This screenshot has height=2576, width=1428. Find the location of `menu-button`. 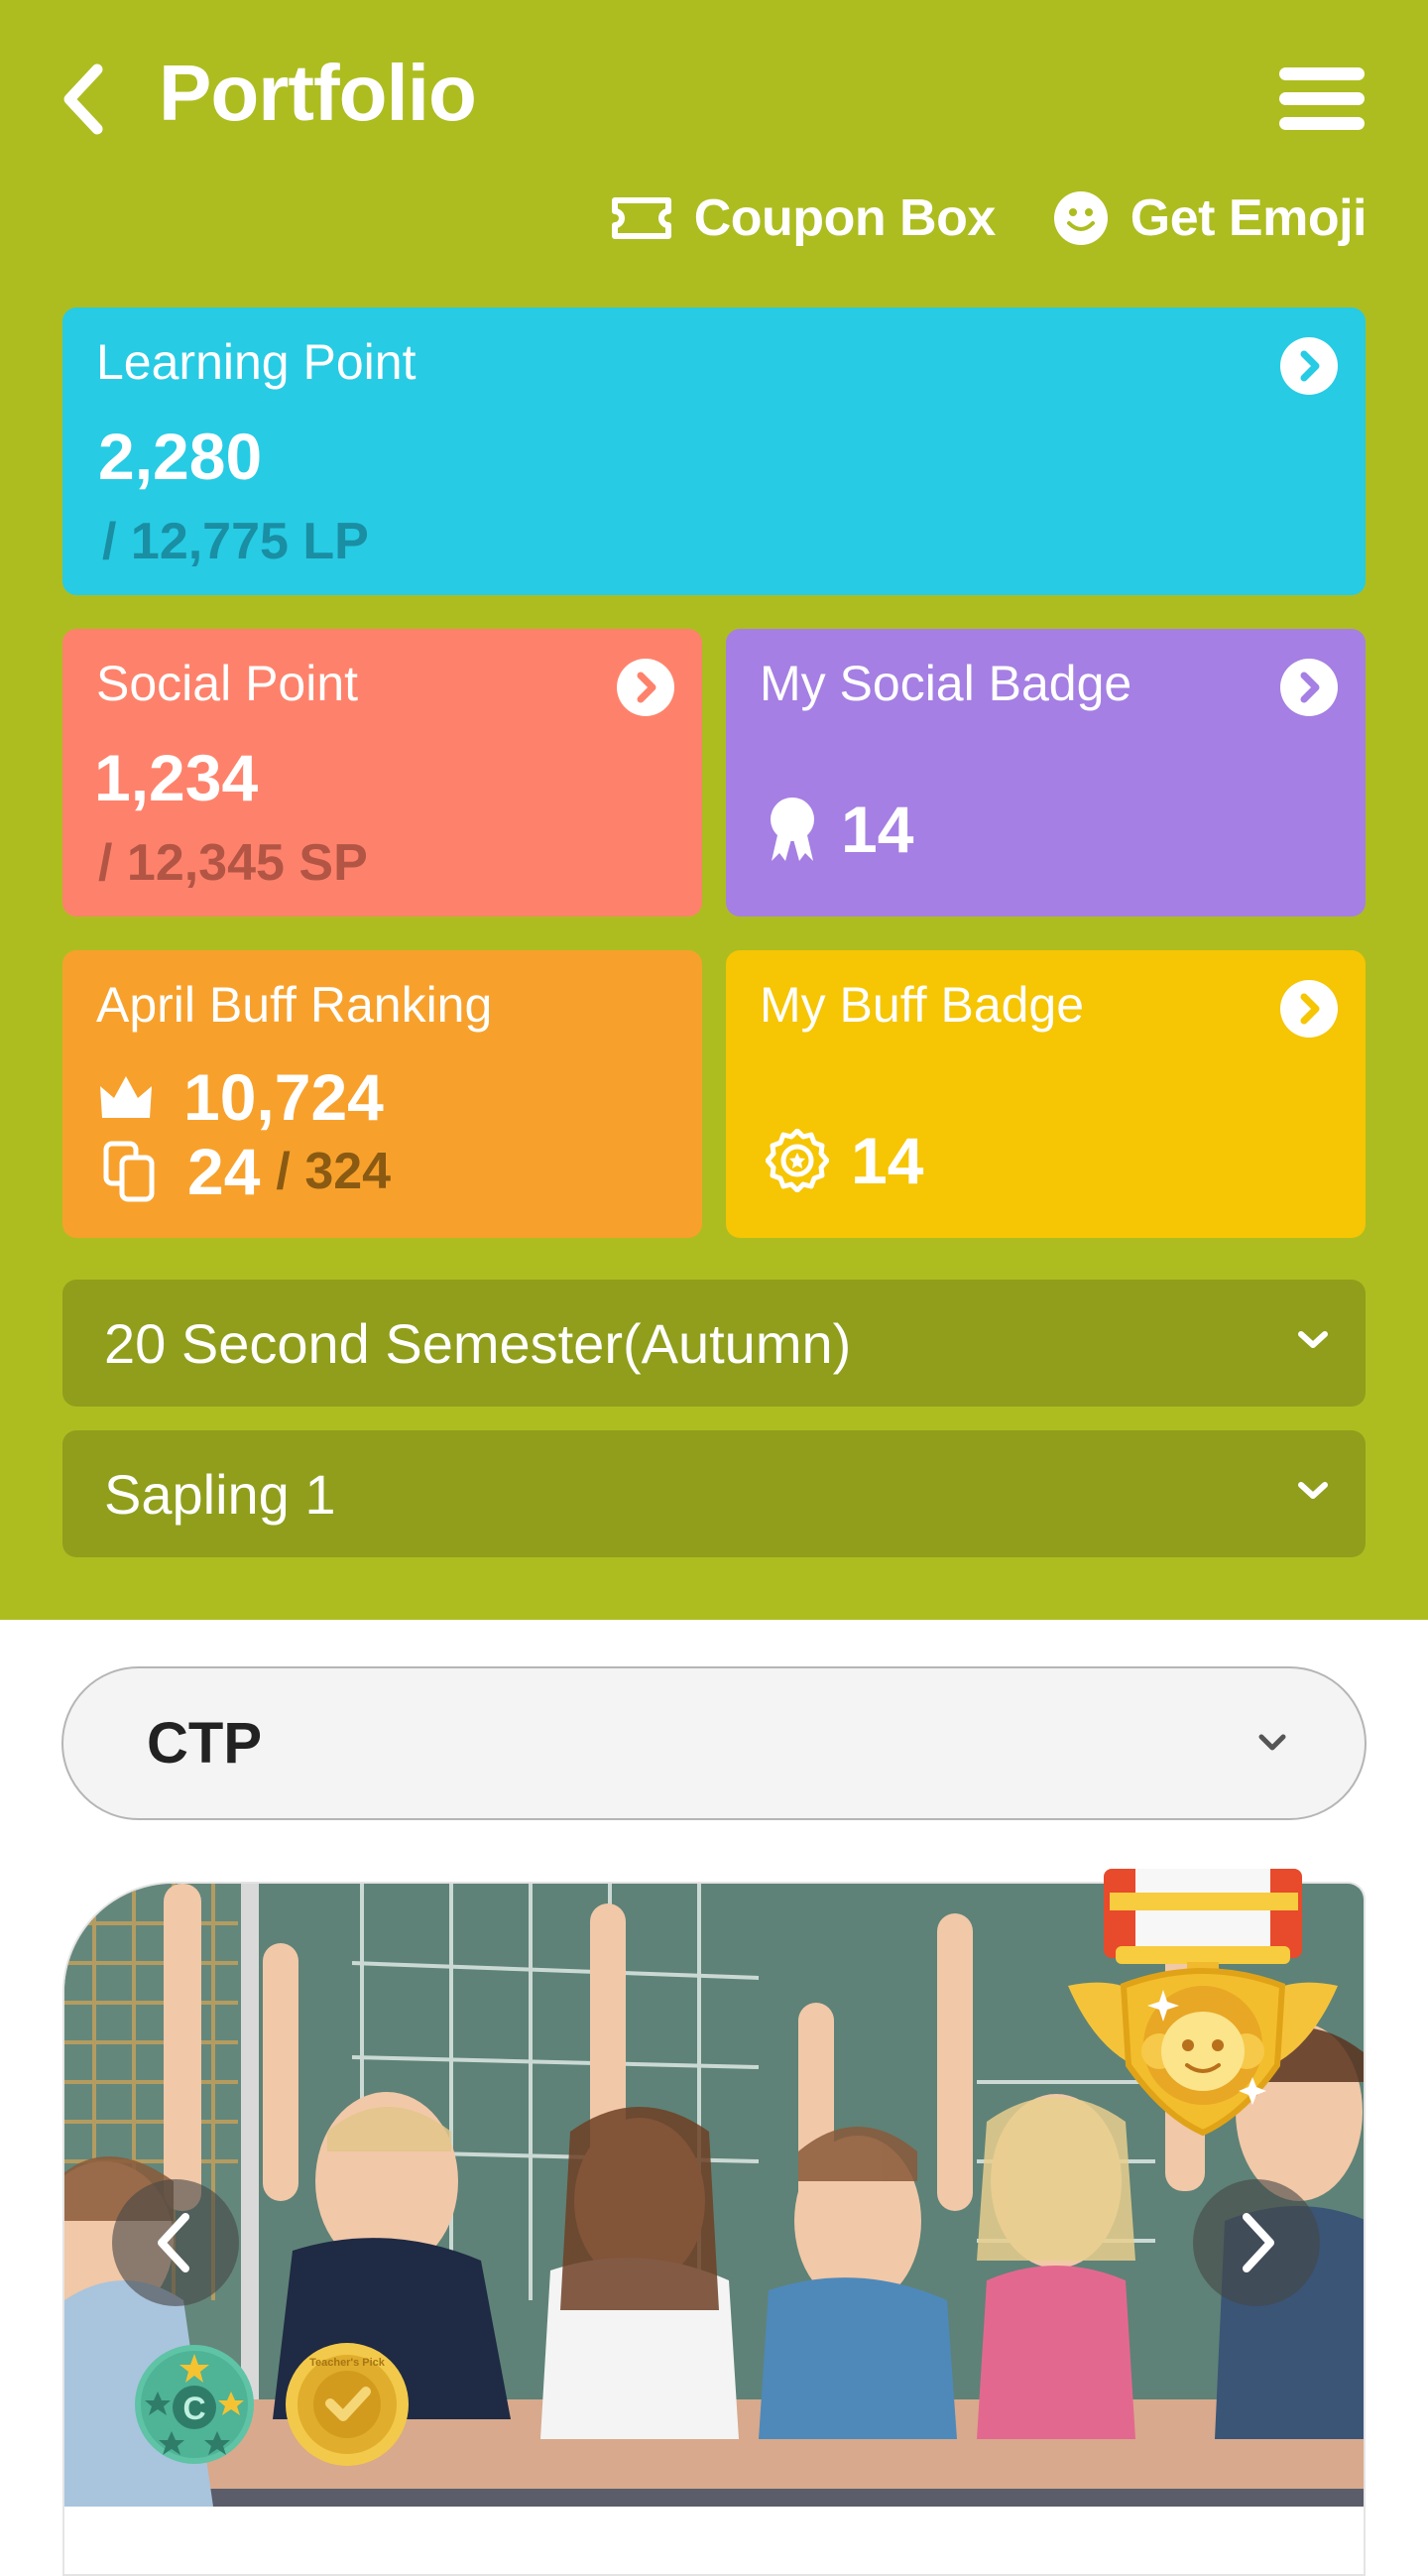

menu-button is located at coordinates (1323, 96).